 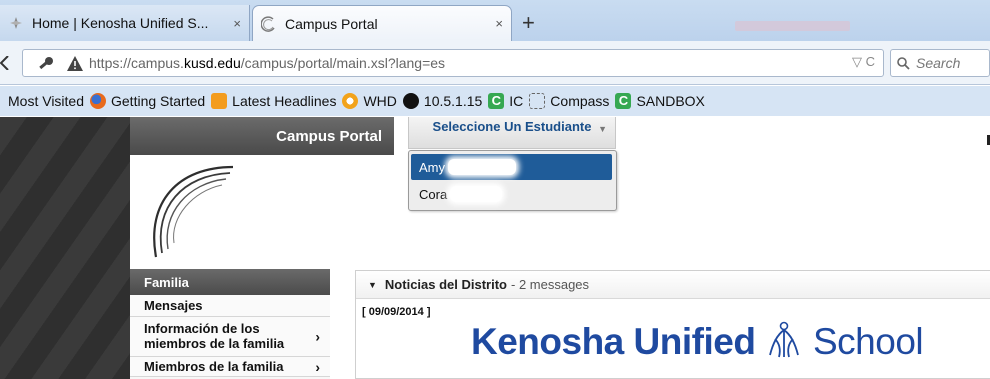 I want to click on bookmark-10-5-1-15: 10.5.1.15, so click(x=442, y=101).